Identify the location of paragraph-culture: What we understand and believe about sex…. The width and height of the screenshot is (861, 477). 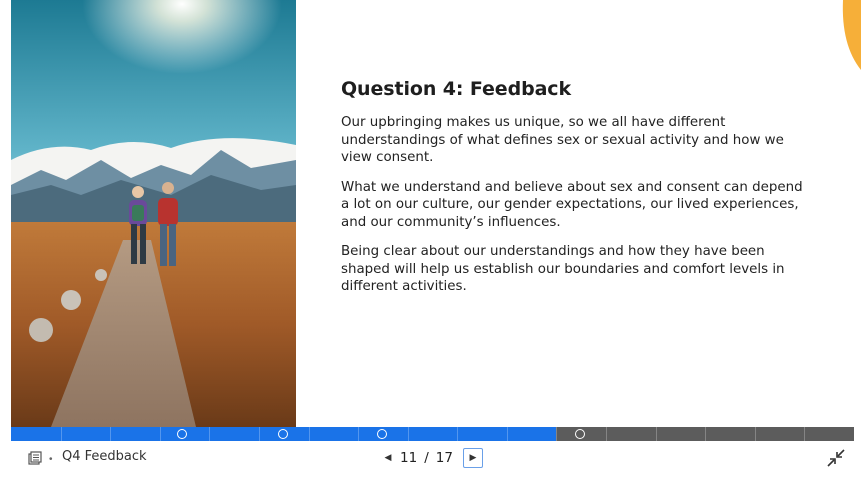
(572, 204).